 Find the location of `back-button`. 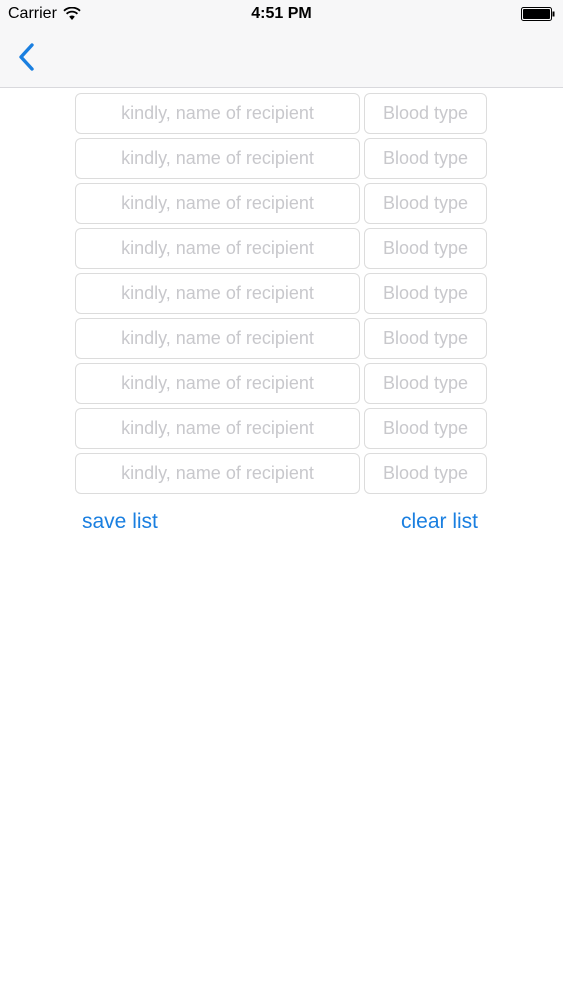

back-button is located at coordinates (27, 57).